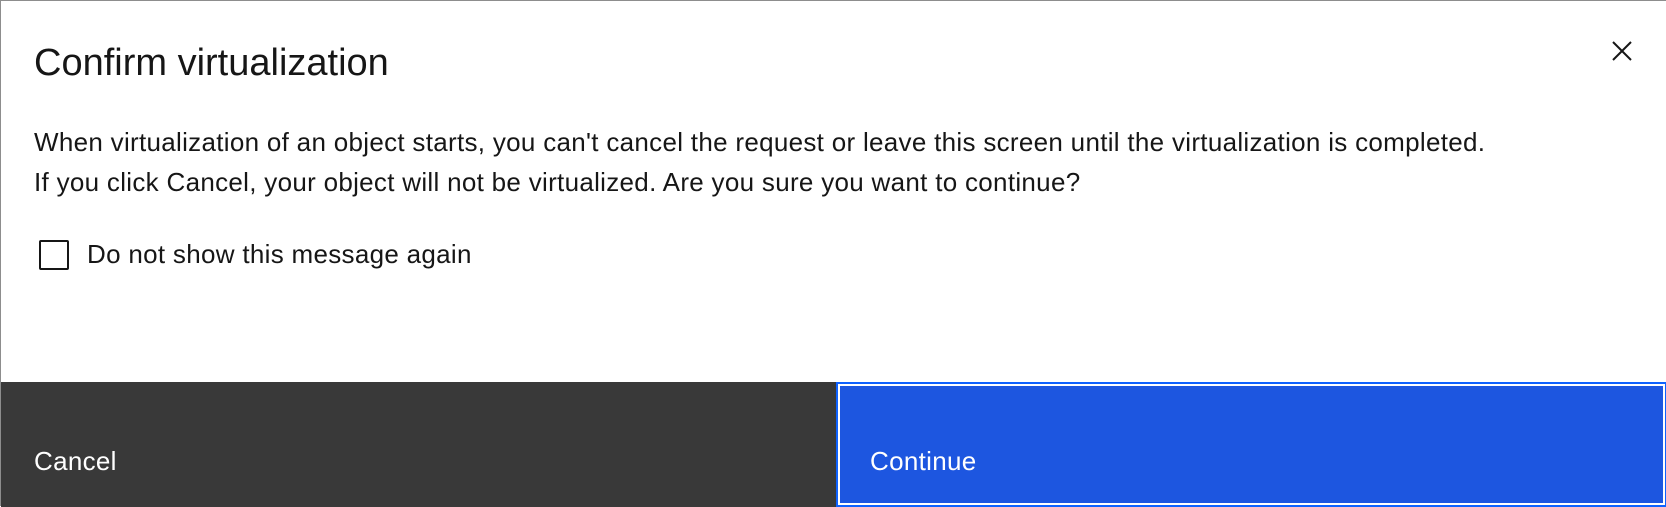 Image resolution: width=1666 pixels, height=507 pixels. What do you see at coordinates (211, 63) in the screenshot?
I see `dialog-title: Confirm virtualization` at bounding box center [211, 63].